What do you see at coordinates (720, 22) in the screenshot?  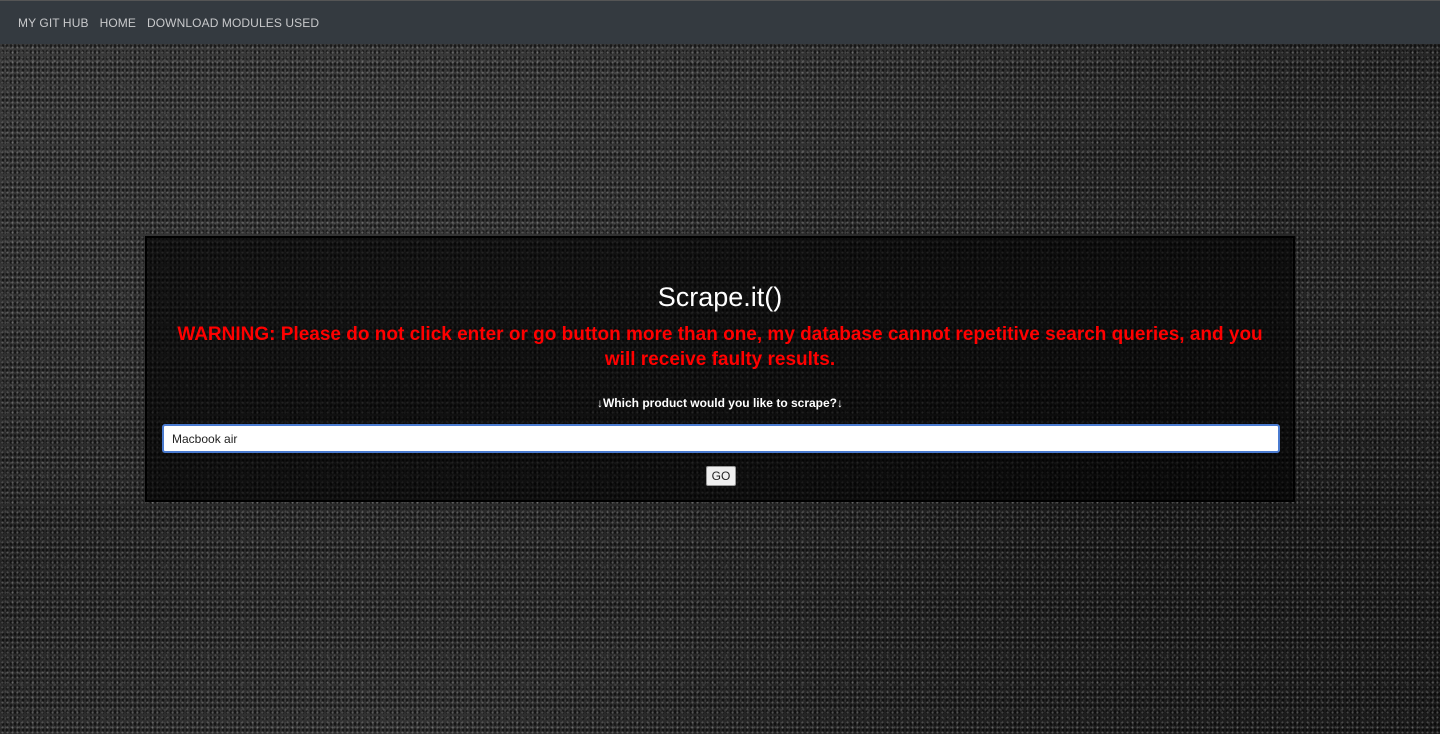 I see `top-navbar: MY GIT HUB HOME DOWNLOAD MODULES USED` at bounding box center [720, 22].